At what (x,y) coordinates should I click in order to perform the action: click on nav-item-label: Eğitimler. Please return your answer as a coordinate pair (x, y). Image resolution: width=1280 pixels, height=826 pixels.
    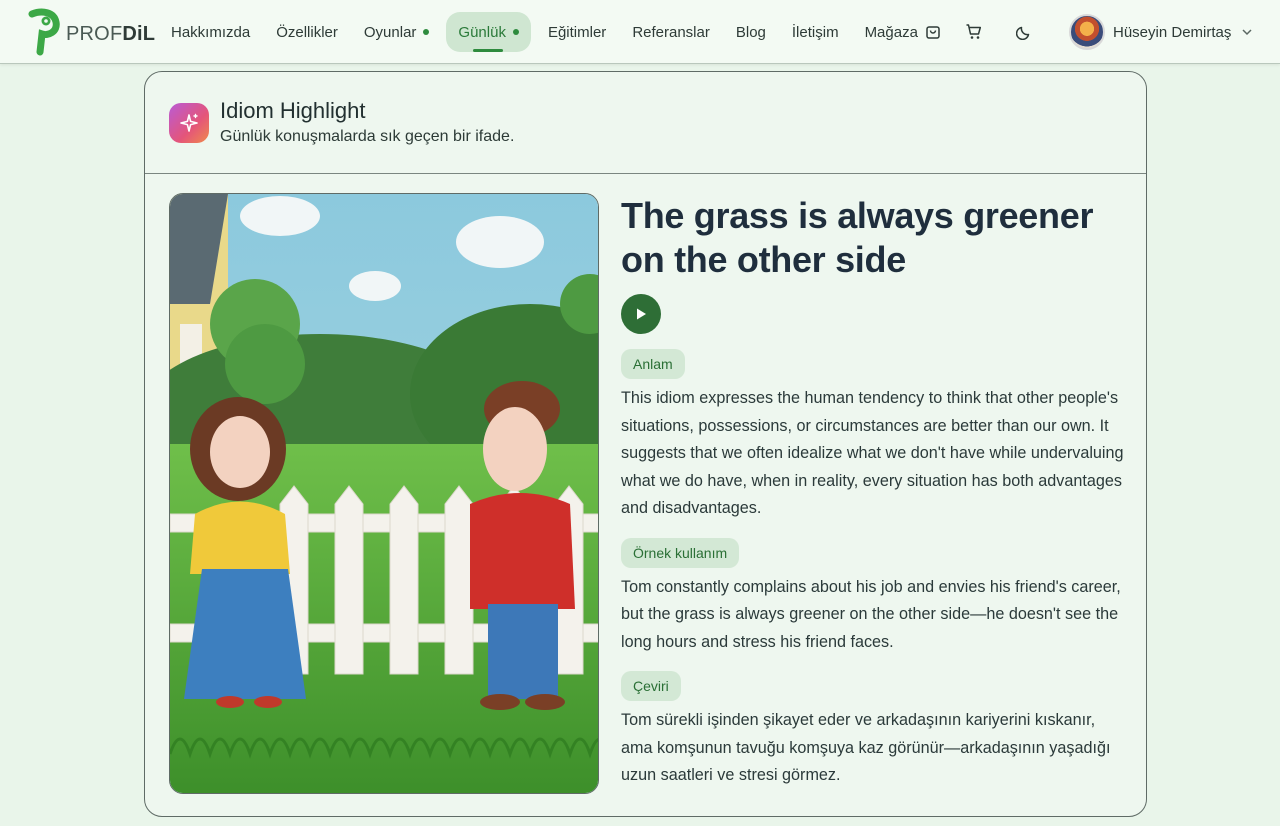
    Looking at the image, I should click on (577, 32).